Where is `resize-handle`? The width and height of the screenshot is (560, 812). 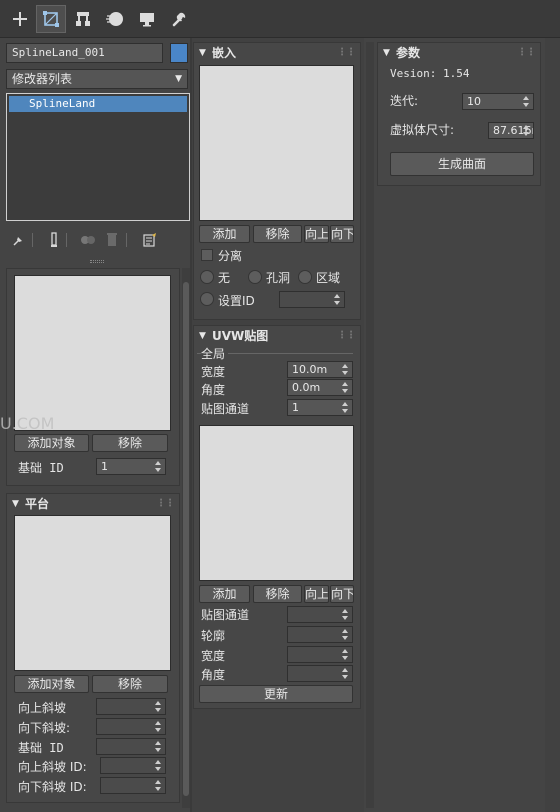
resize-handle is located at coordinates (97, 261).